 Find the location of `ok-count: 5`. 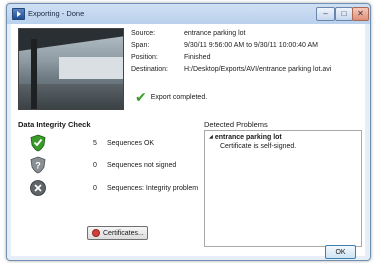

ok-count: 5 is located at coordinates (95, 143).